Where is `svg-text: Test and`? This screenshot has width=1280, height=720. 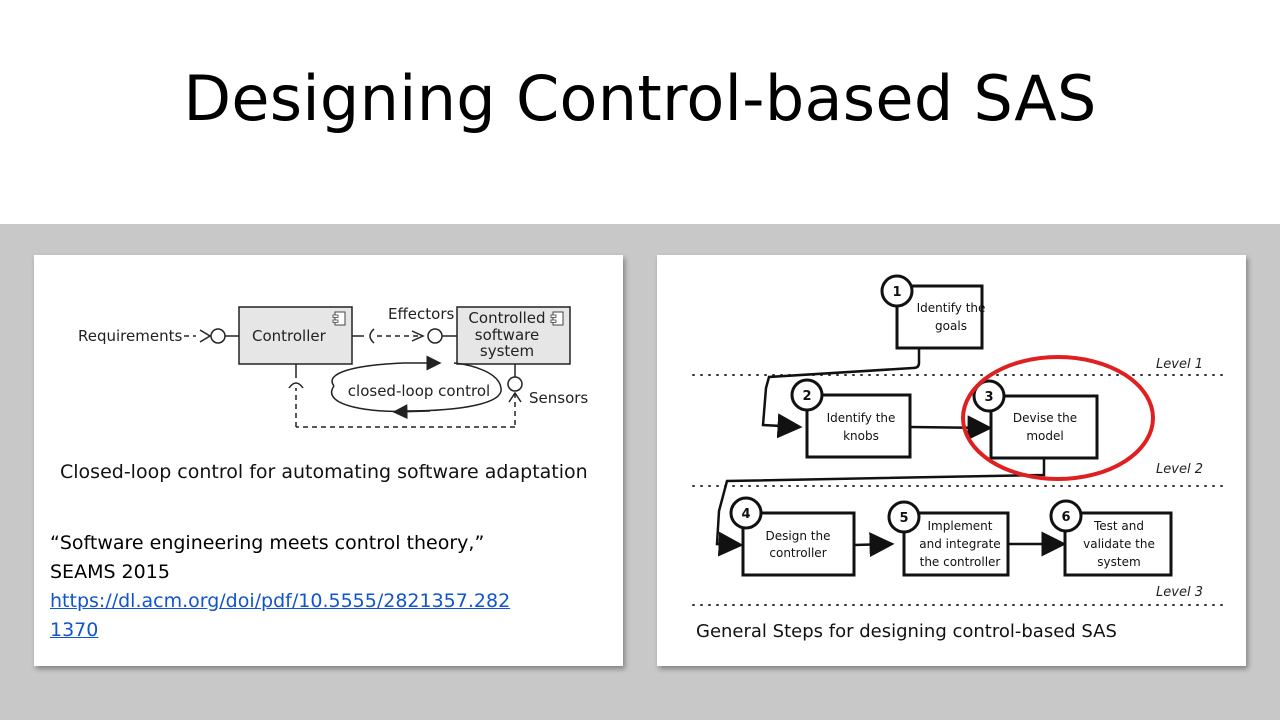
svg-text: Test and is located at coordinates (1118, 526).